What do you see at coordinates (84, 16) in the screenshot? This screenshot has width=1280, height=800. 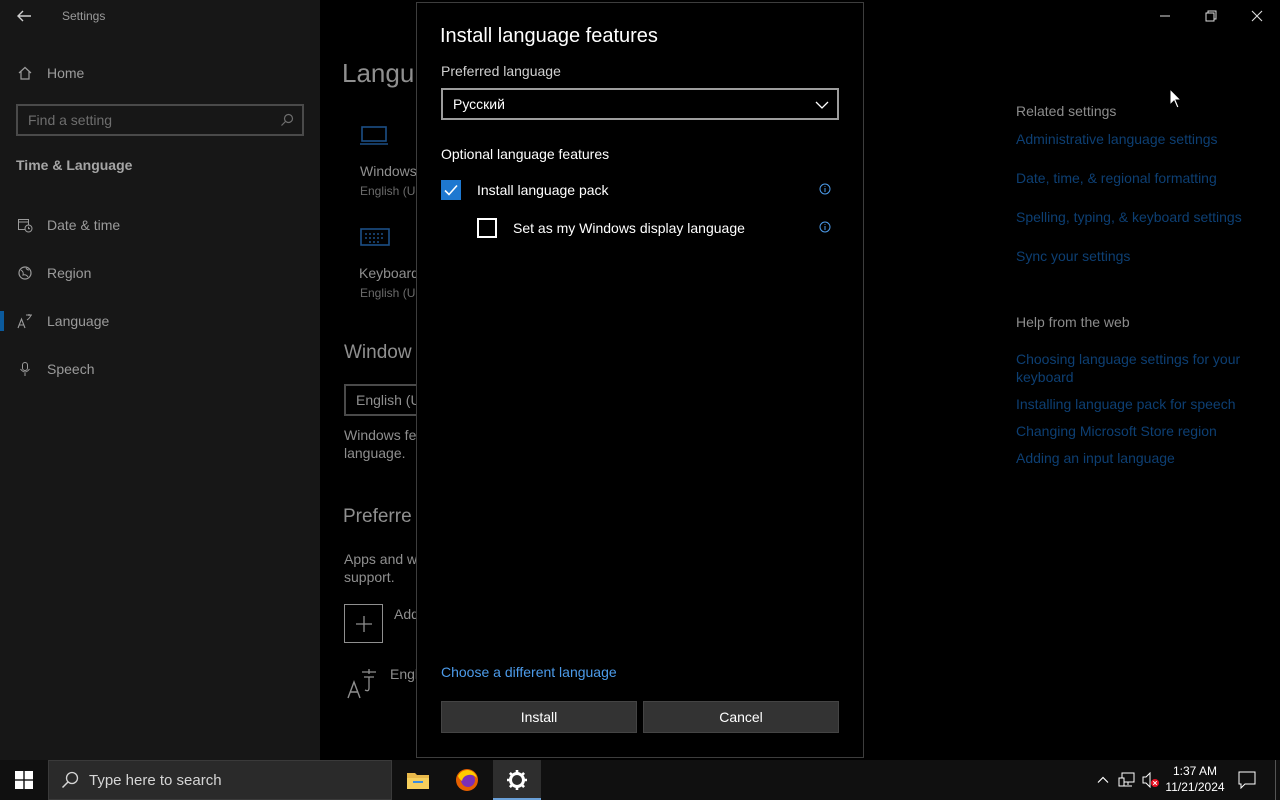 I see `window-title: Settings` at bounding box center [84, 16].